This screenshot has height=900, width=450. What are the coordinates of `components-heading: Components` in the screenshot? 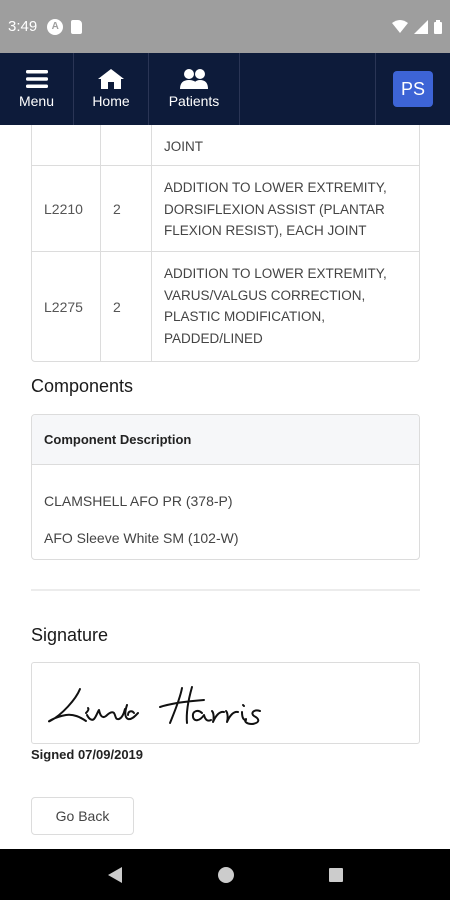 It's located at (82, 386).